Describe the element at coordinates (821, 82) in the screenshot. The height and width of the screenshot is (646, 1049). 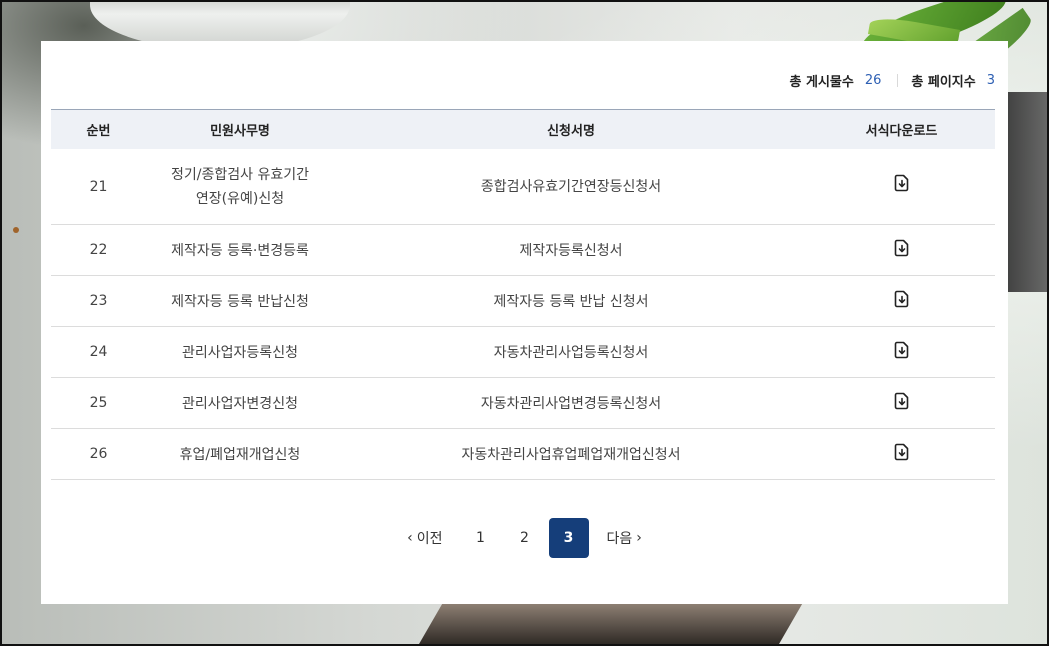
I see `total-posts-label: 총 게시물수` at that location.